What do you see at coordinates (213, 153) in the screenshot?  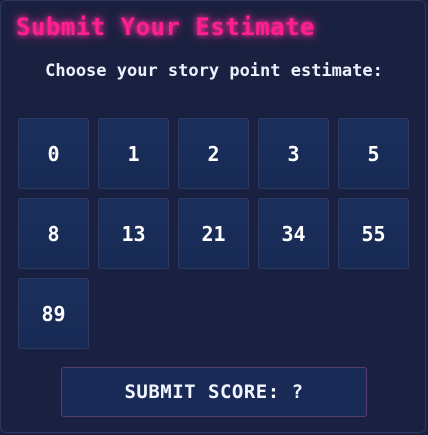 I see `estimate-card-2: 2` at bounding box center [213, 153].